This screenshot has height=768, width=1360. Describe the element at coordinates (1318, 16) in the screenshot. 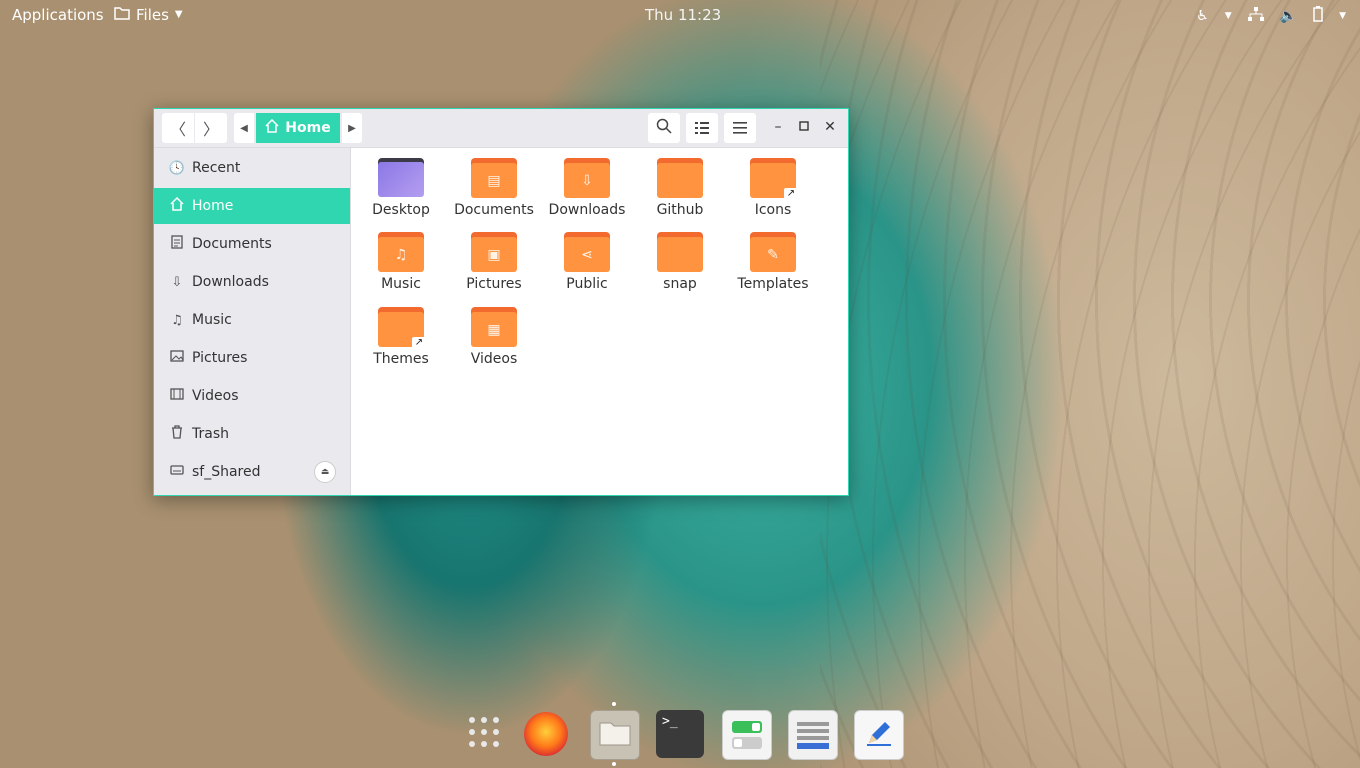

I see `battery-icon` at that location.